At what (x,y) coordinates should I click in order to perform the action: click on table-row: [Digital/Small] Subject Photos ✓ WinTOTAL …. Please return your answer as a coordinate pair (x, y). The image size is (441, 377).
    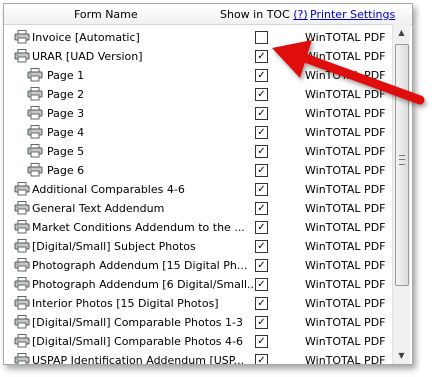
    Looking at the image, I should click on (198, 246).